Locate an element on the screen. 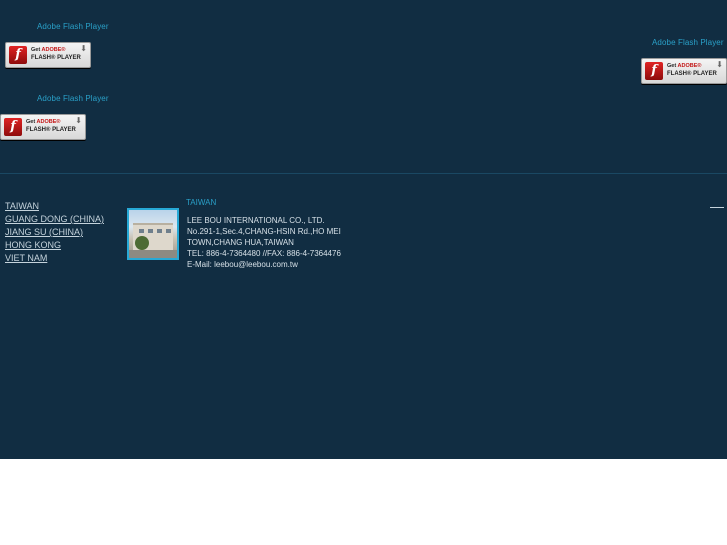 The width and height of the screenshot is (727, 545). nav-link-taiwan: TAIWAN is located at coordinates (54, 206).